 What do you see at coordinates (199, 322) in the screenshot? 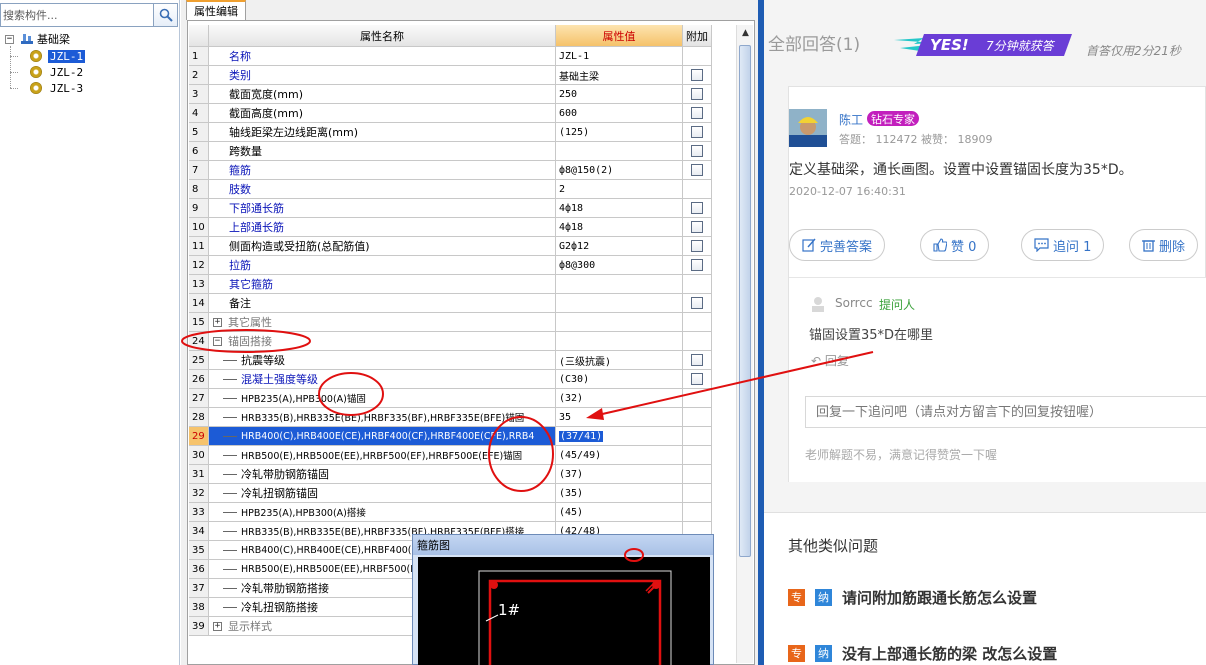
I see `row-number: 15` at bounding box center [199, 322].